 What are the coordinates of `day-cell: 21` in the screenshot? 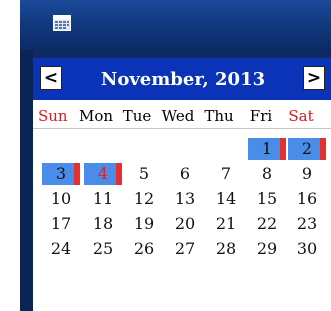 It's located at (226, 224).